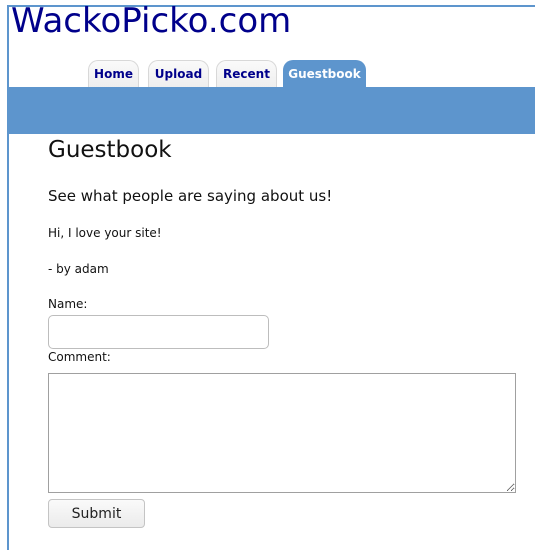  I want to click on site-logo-link: WackoPicko.com, so click(151, 21).